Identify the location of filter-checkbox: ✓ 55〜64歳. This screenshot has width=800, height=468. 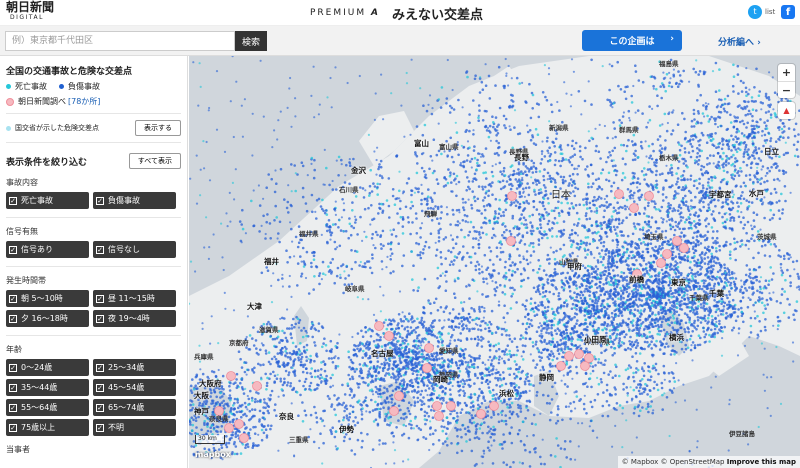
(47, 407).